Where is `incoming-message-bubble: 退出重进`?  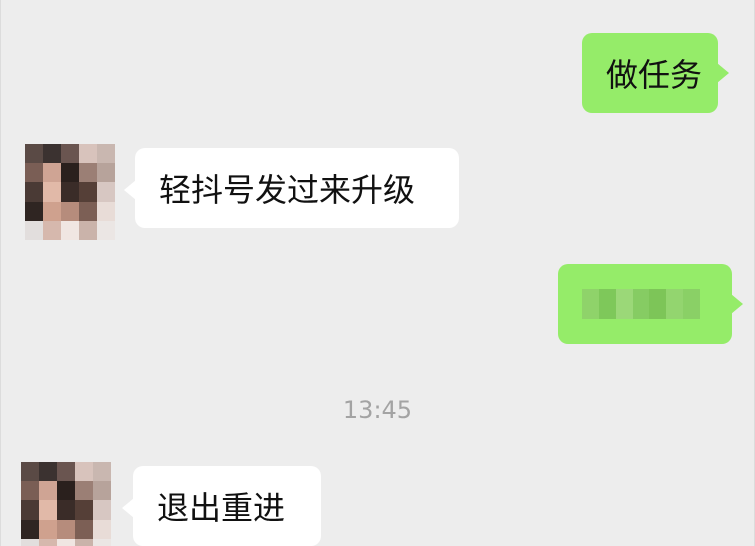
incoming-message-bubble: 退出重进 is located at coordinates (227, 506).